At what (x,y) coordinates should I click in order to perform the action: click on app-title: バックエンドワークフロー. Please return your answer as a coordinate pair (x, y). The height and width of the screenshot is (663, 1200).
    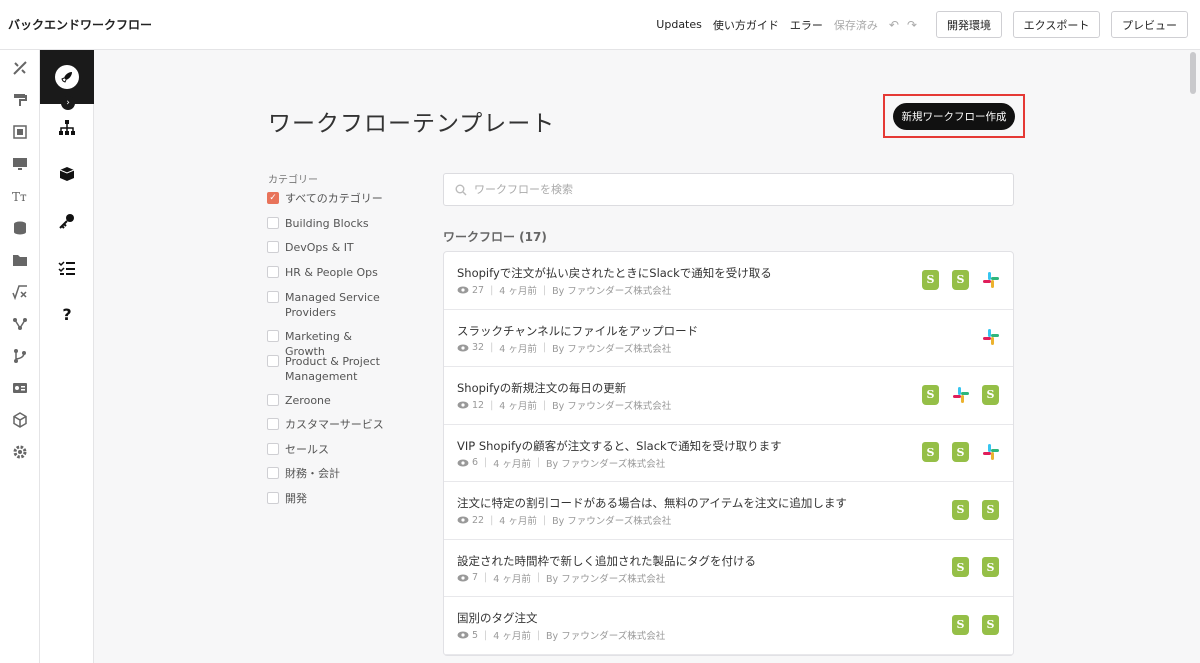
    Looking at the image, I should click on (80, 25).